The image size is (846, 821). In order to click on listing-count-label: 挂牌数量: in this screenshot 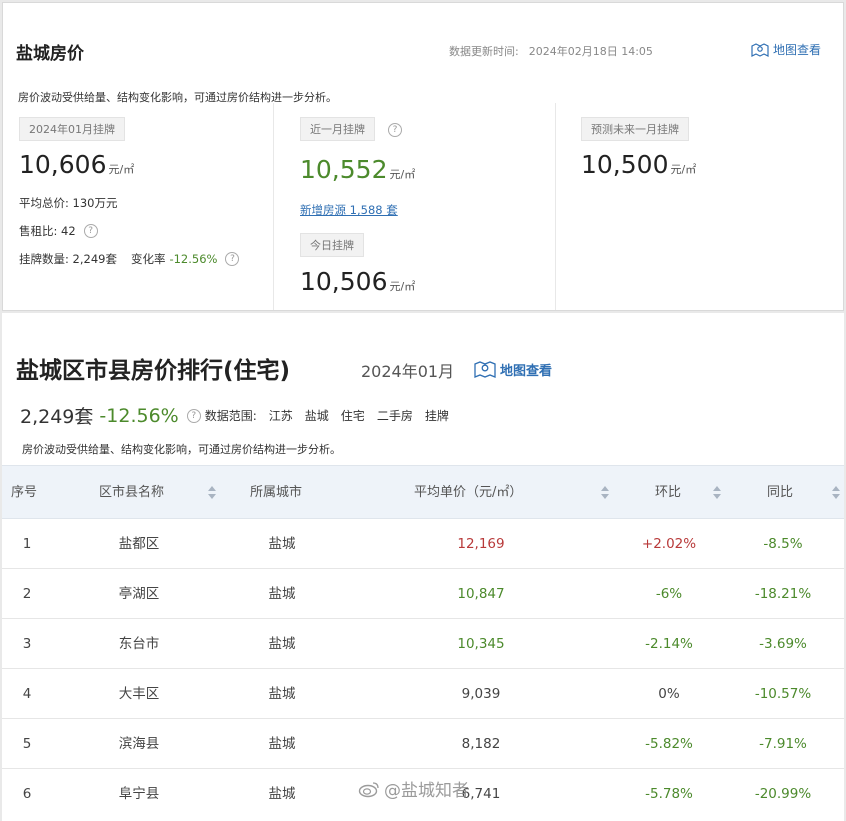, I will do `click(44, 259)`.